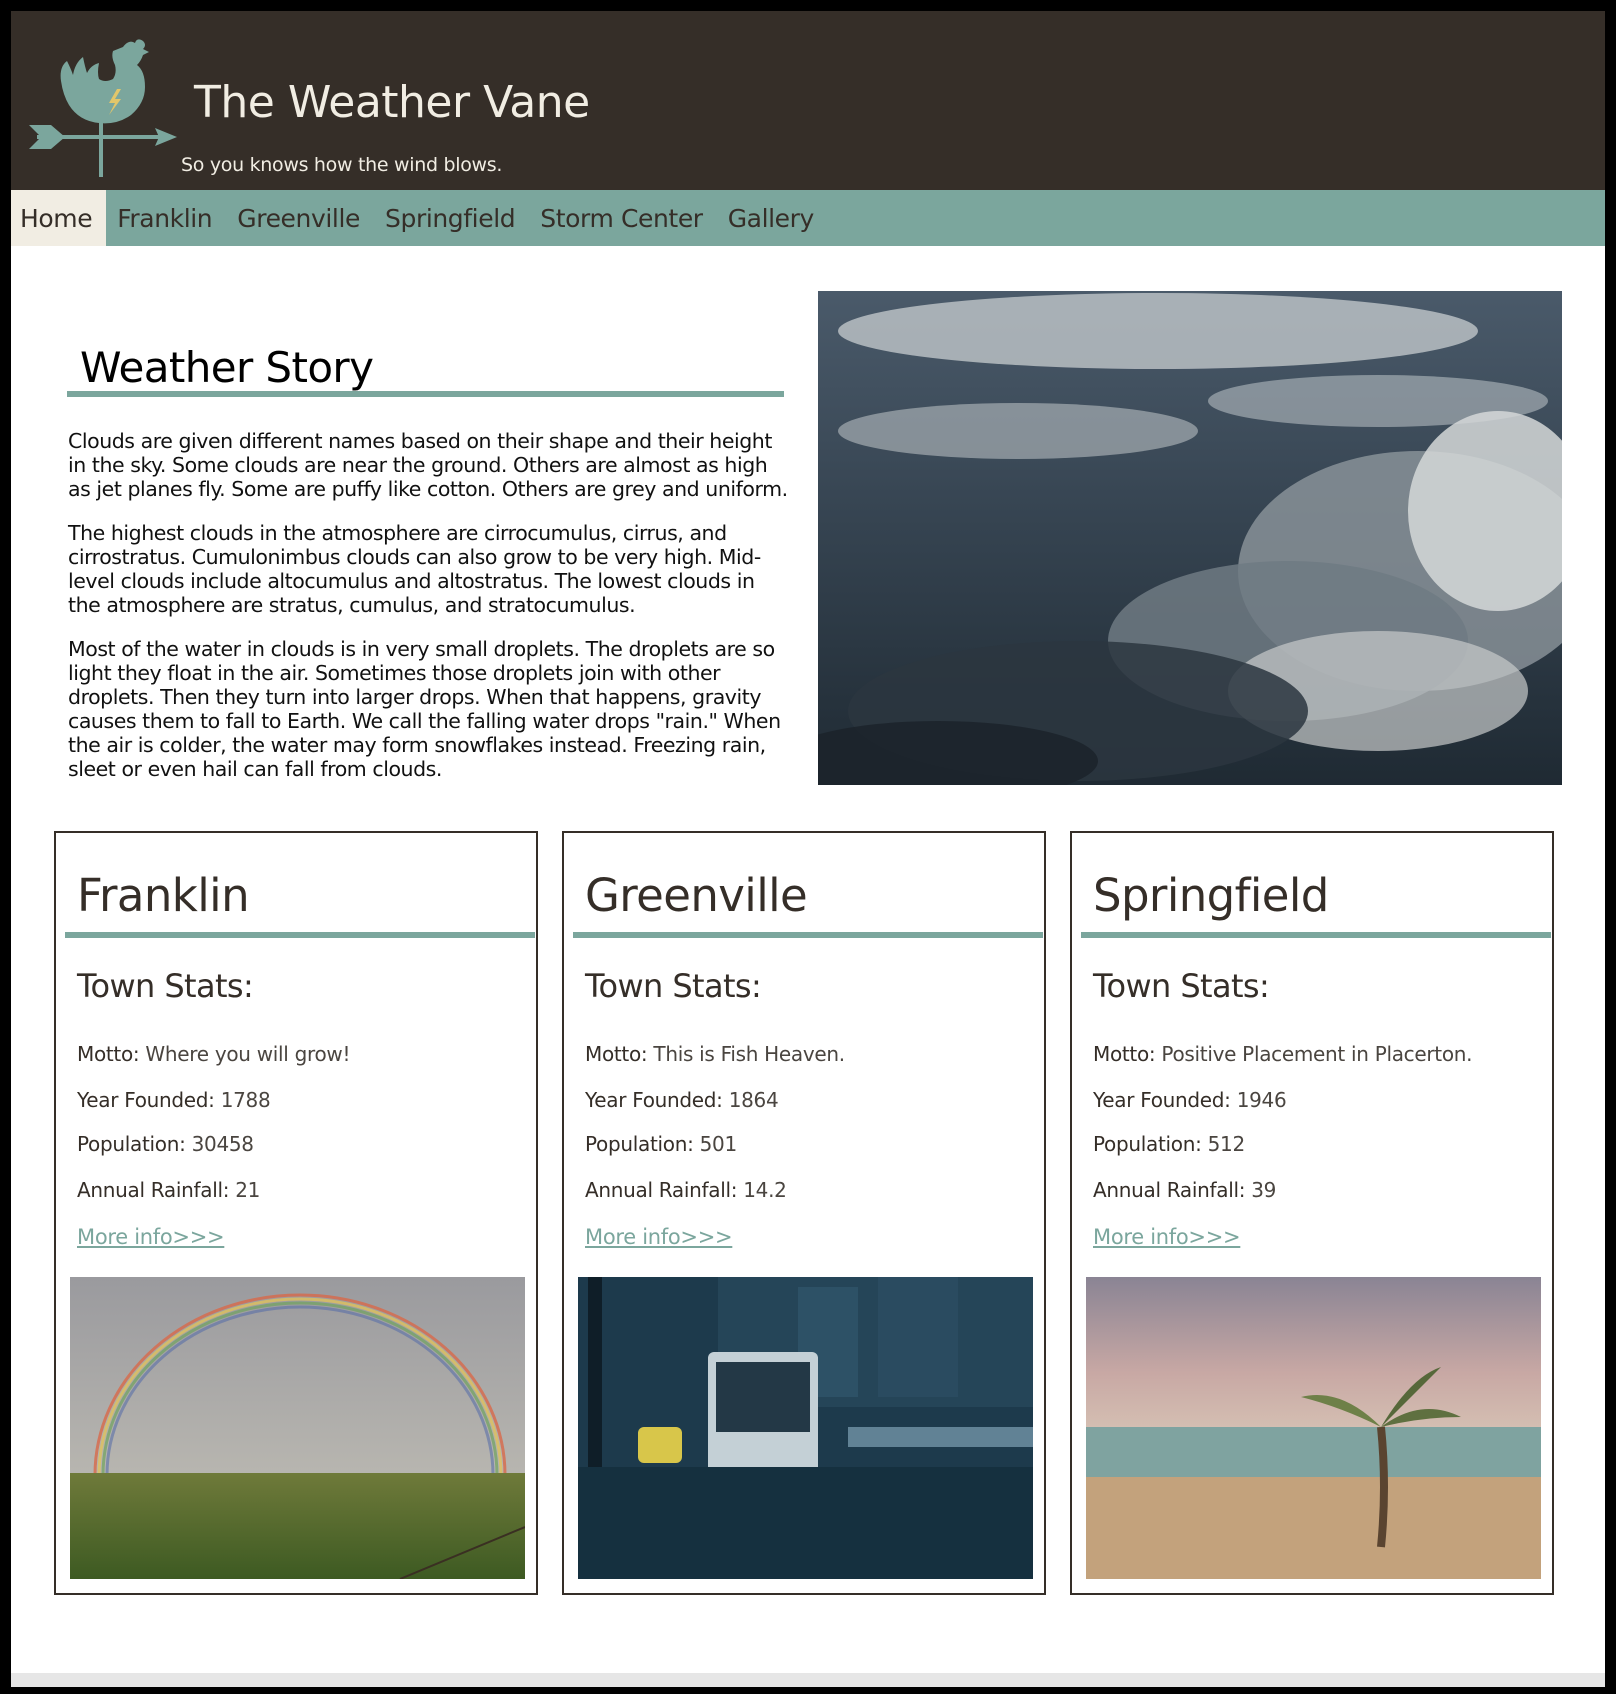 The height and width of the screenshot is (1694, 1616). I want to click on town-annual-rainfall: Annual Rainfall: 14.2, so click(686, 1190).